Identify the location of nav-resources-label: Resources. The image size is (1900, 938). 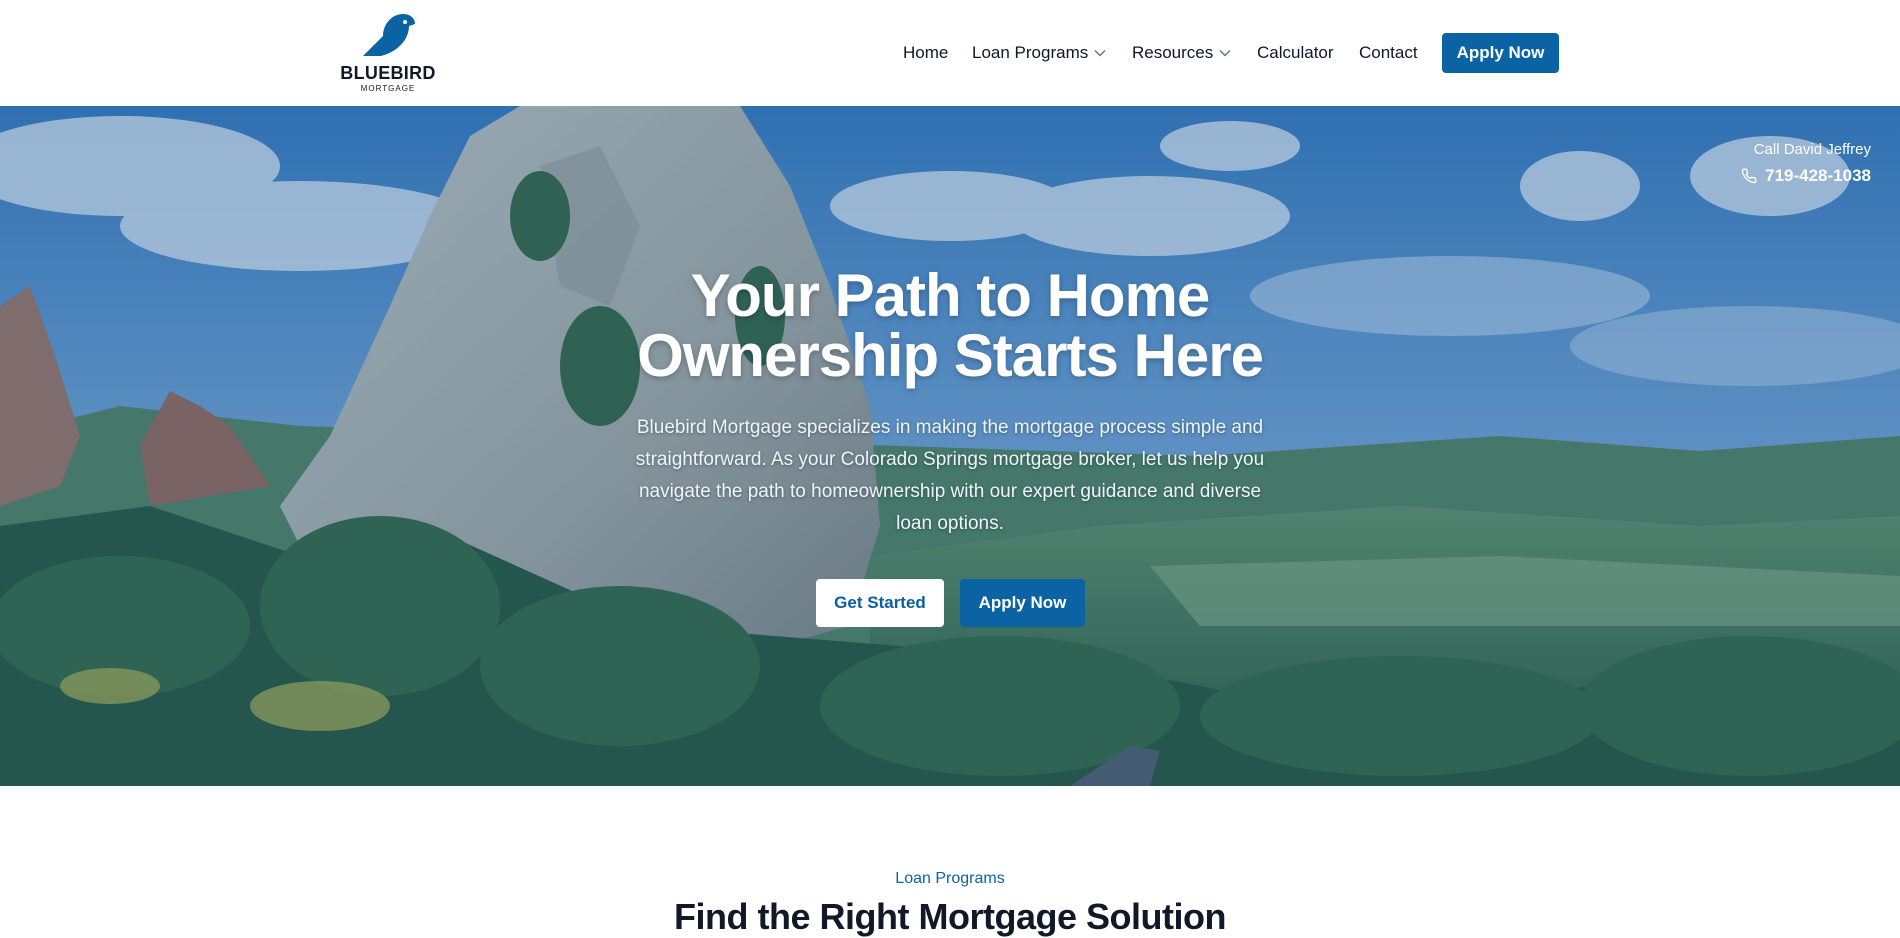
(1173, 52).